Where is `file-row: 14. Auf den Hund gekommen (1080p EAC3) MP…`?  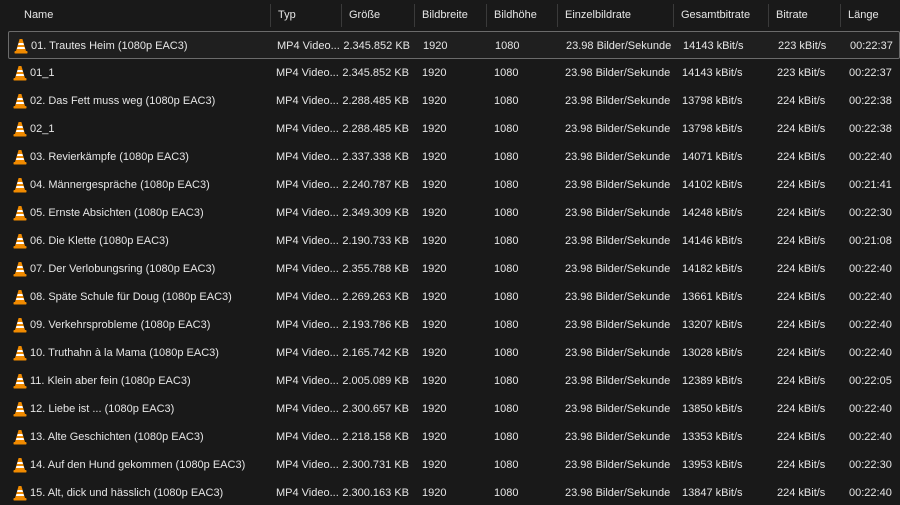 file-row: 14. Auf den Hund gekommen (1080p EAC3) MP… is located at coordinates (454, 465).